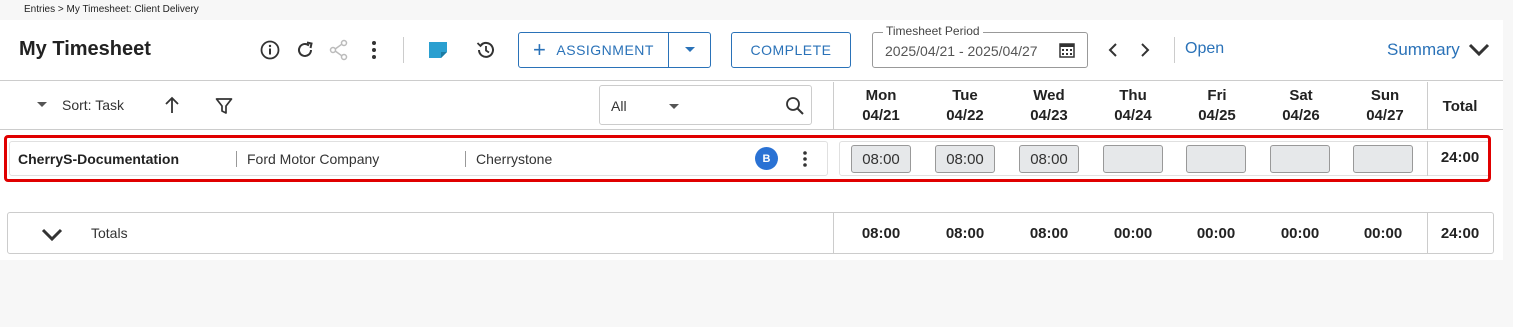 The width and height of the screenshot is (1513, 327). I want to click on share-icon, so click(339, 50).